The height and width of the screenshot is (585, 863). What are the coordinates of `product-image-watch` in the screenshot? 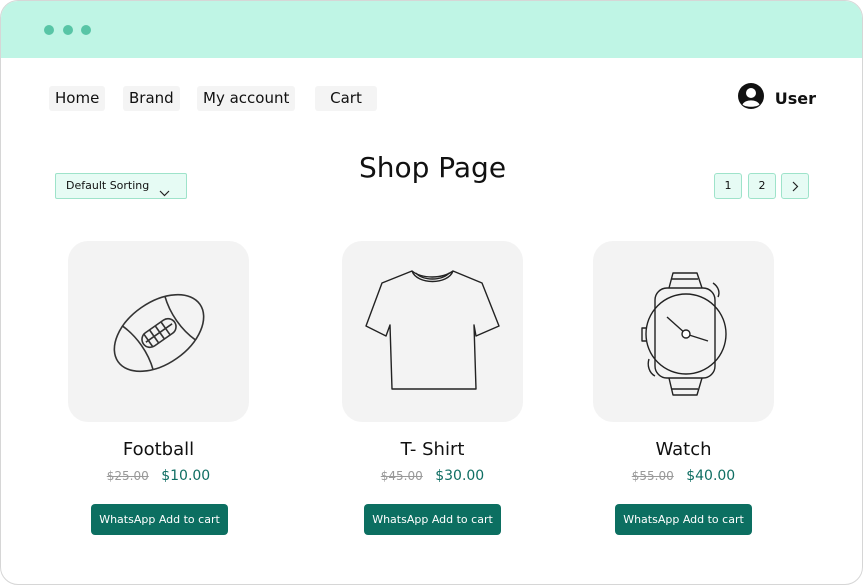 It's located at (683, 331).